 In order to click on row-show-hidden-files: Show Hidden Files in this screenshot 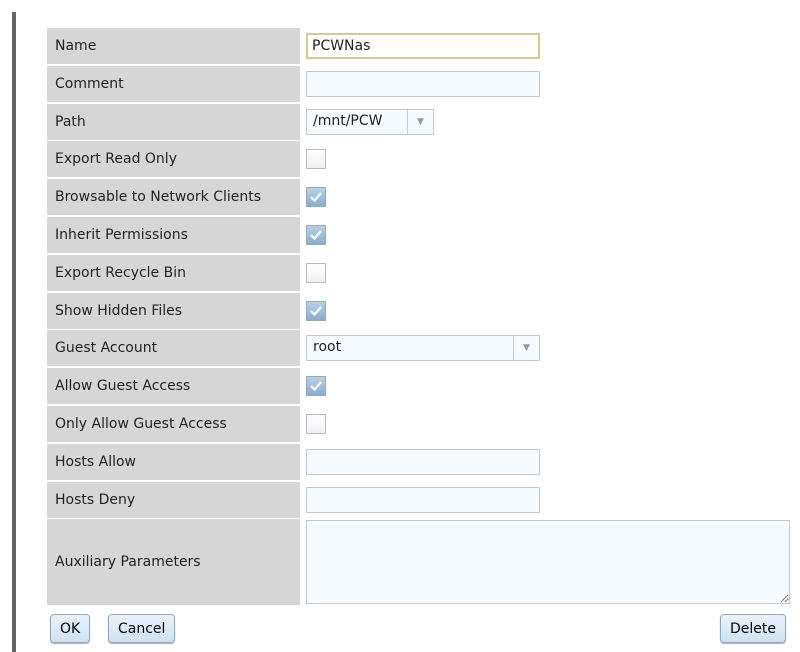, I will do `click(418, 310)`.